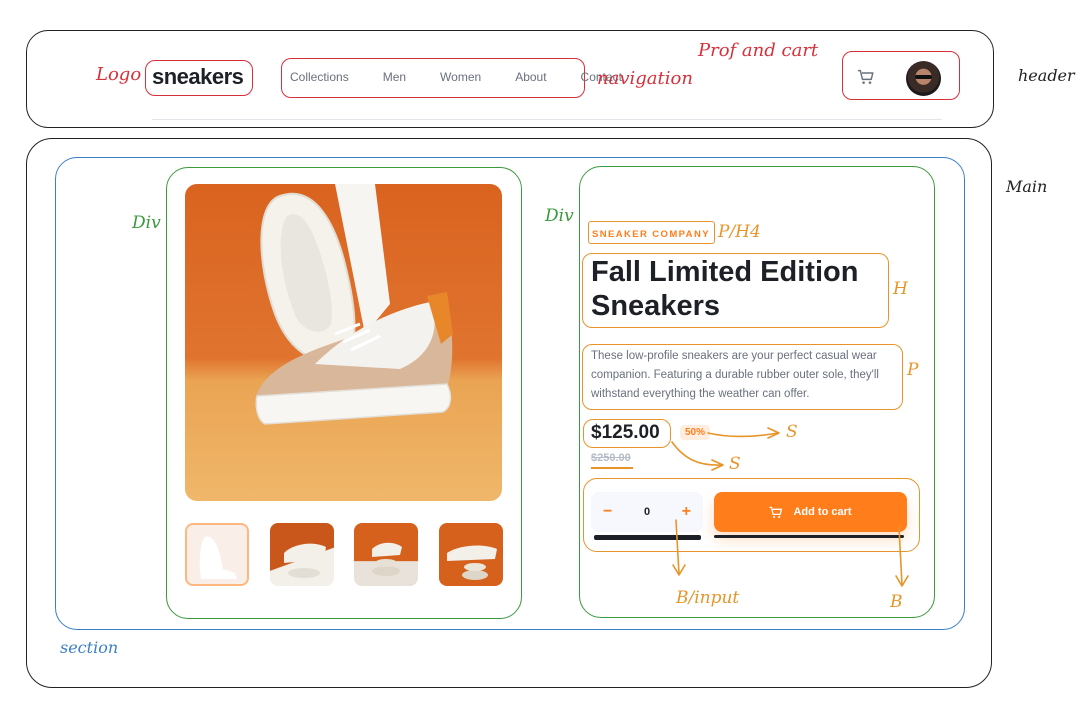  Describe the element at coordinates (677, 547) in the screenshot. I see `arrow-to-b-input` at that location.